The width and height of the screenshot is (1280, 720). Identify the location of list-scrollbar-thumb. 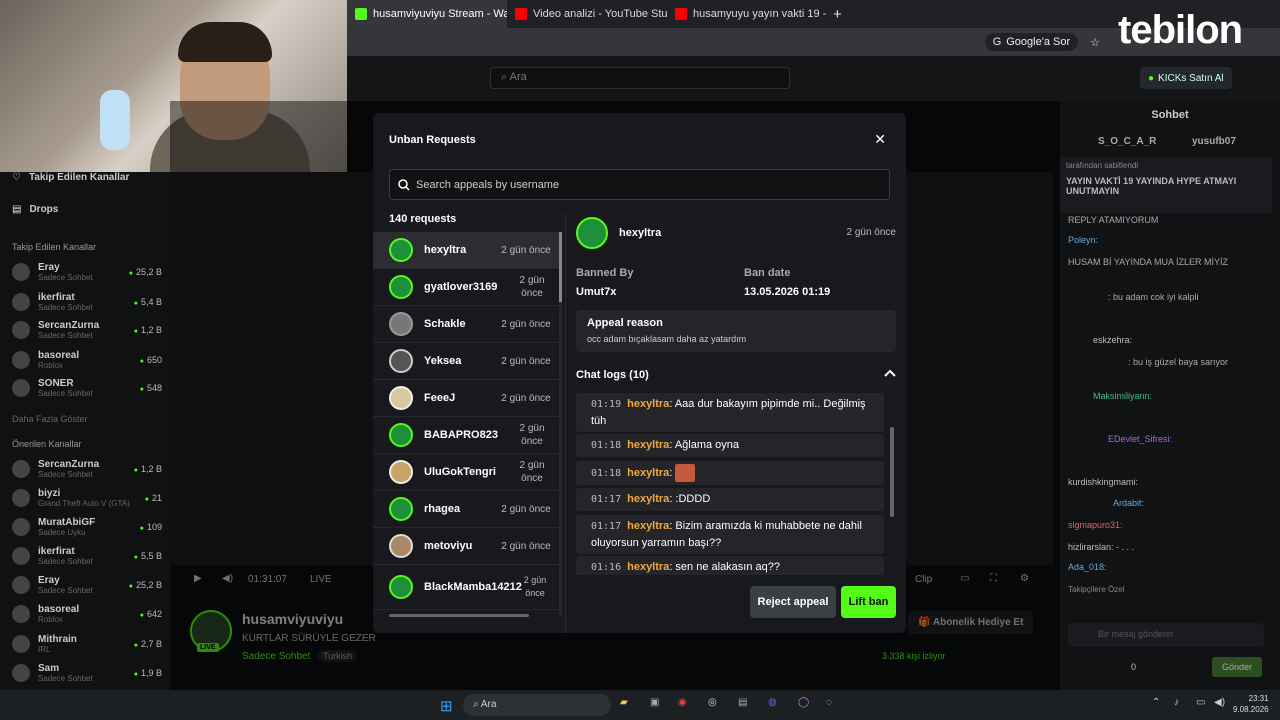
(560, 267).